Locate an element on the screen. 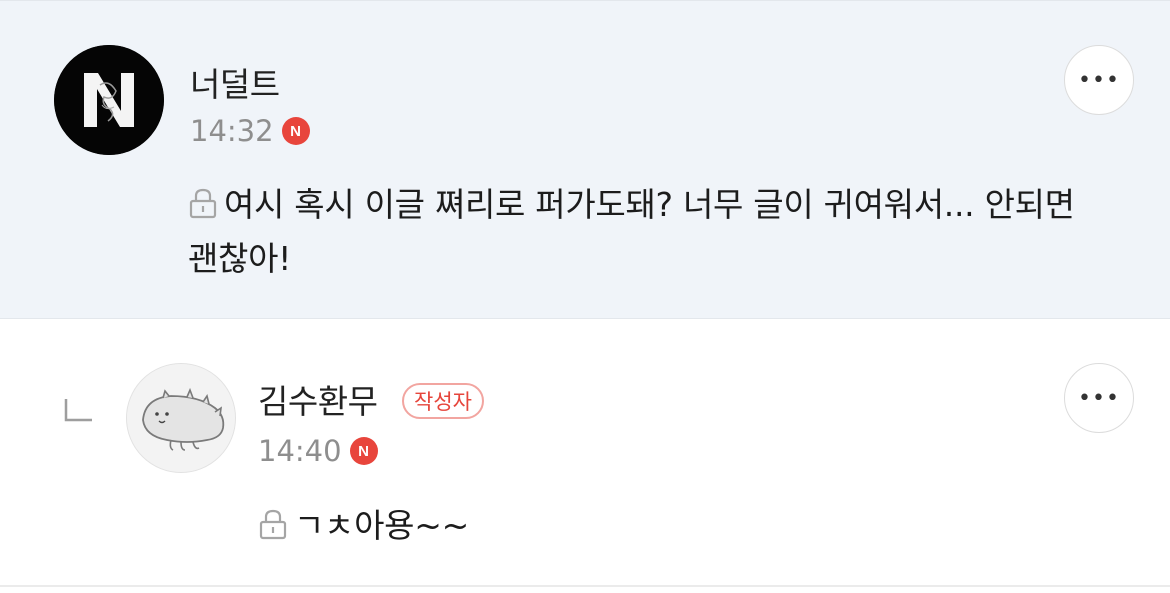 Image resolution: width=1170 pixels, height=593 pixels. comment-text: ㄱㅊ아용~~ is located at coordinates (381, 525).